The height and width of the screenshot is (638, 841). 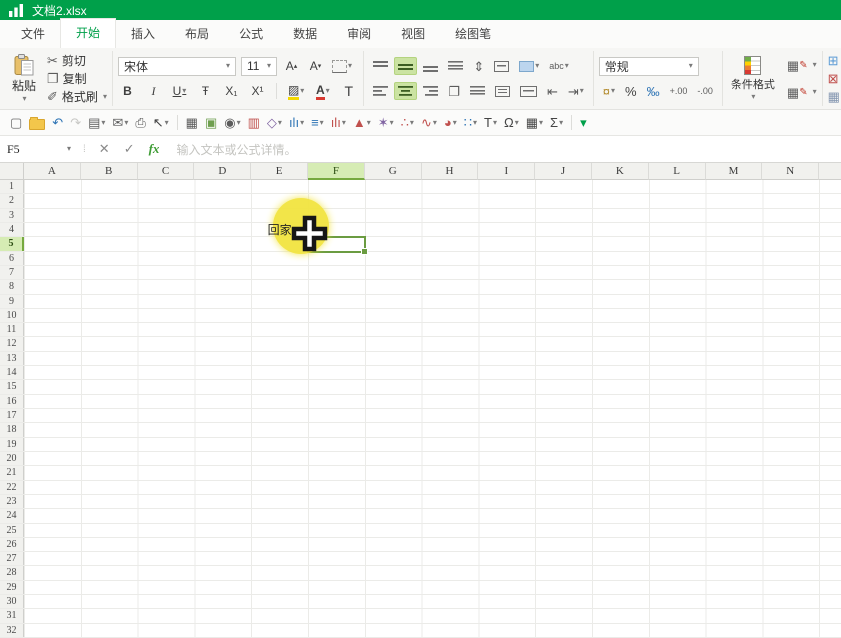 What do you see at coordinates (37, 123) in the screenshot?
I see `open-folder-button` at bounding box center [37, 123].